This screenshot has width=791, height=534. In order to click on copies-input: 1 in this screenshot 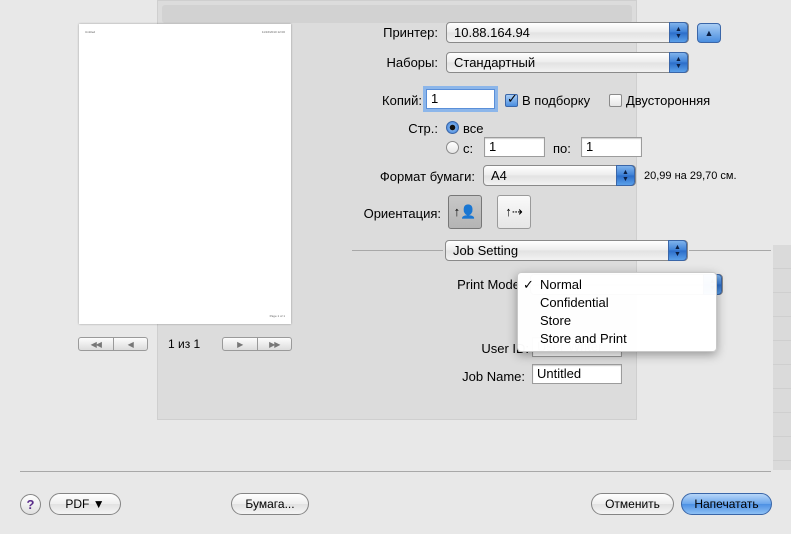, I will do `click(460, 99)`.